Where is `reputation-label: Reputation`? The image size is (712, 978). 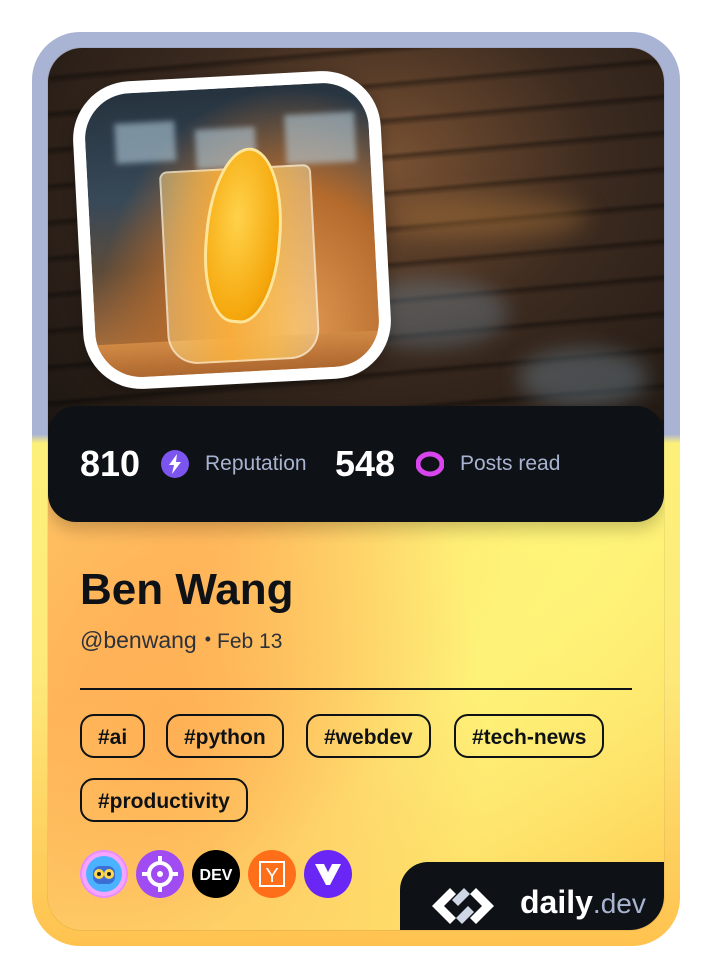 reputation-label: Reputation is located at coordinates (256, 463).